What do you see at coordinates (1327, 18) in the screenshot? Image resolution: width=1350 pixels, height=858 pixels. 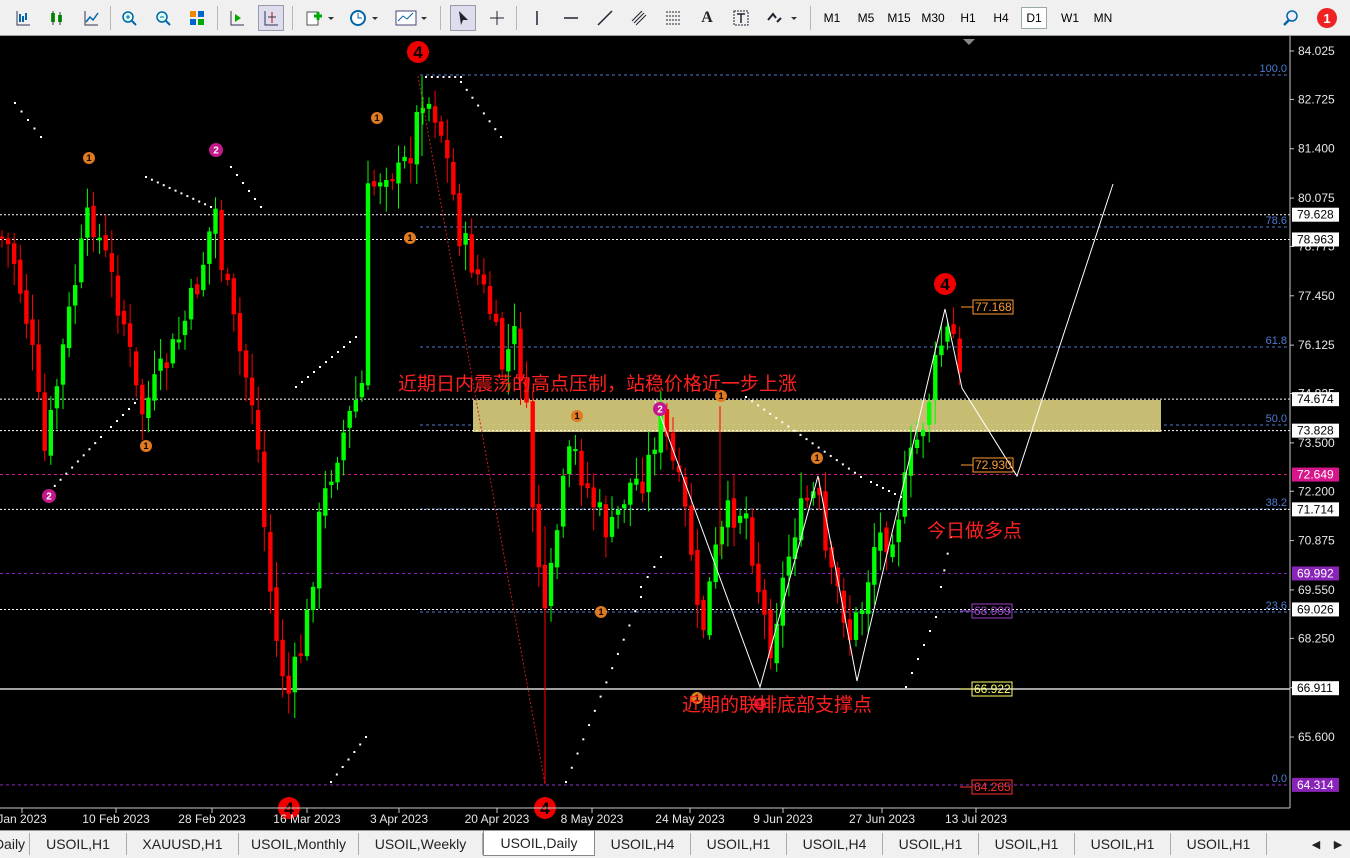 I see `notification-icon: 1` at bounding box center [1327, 18].